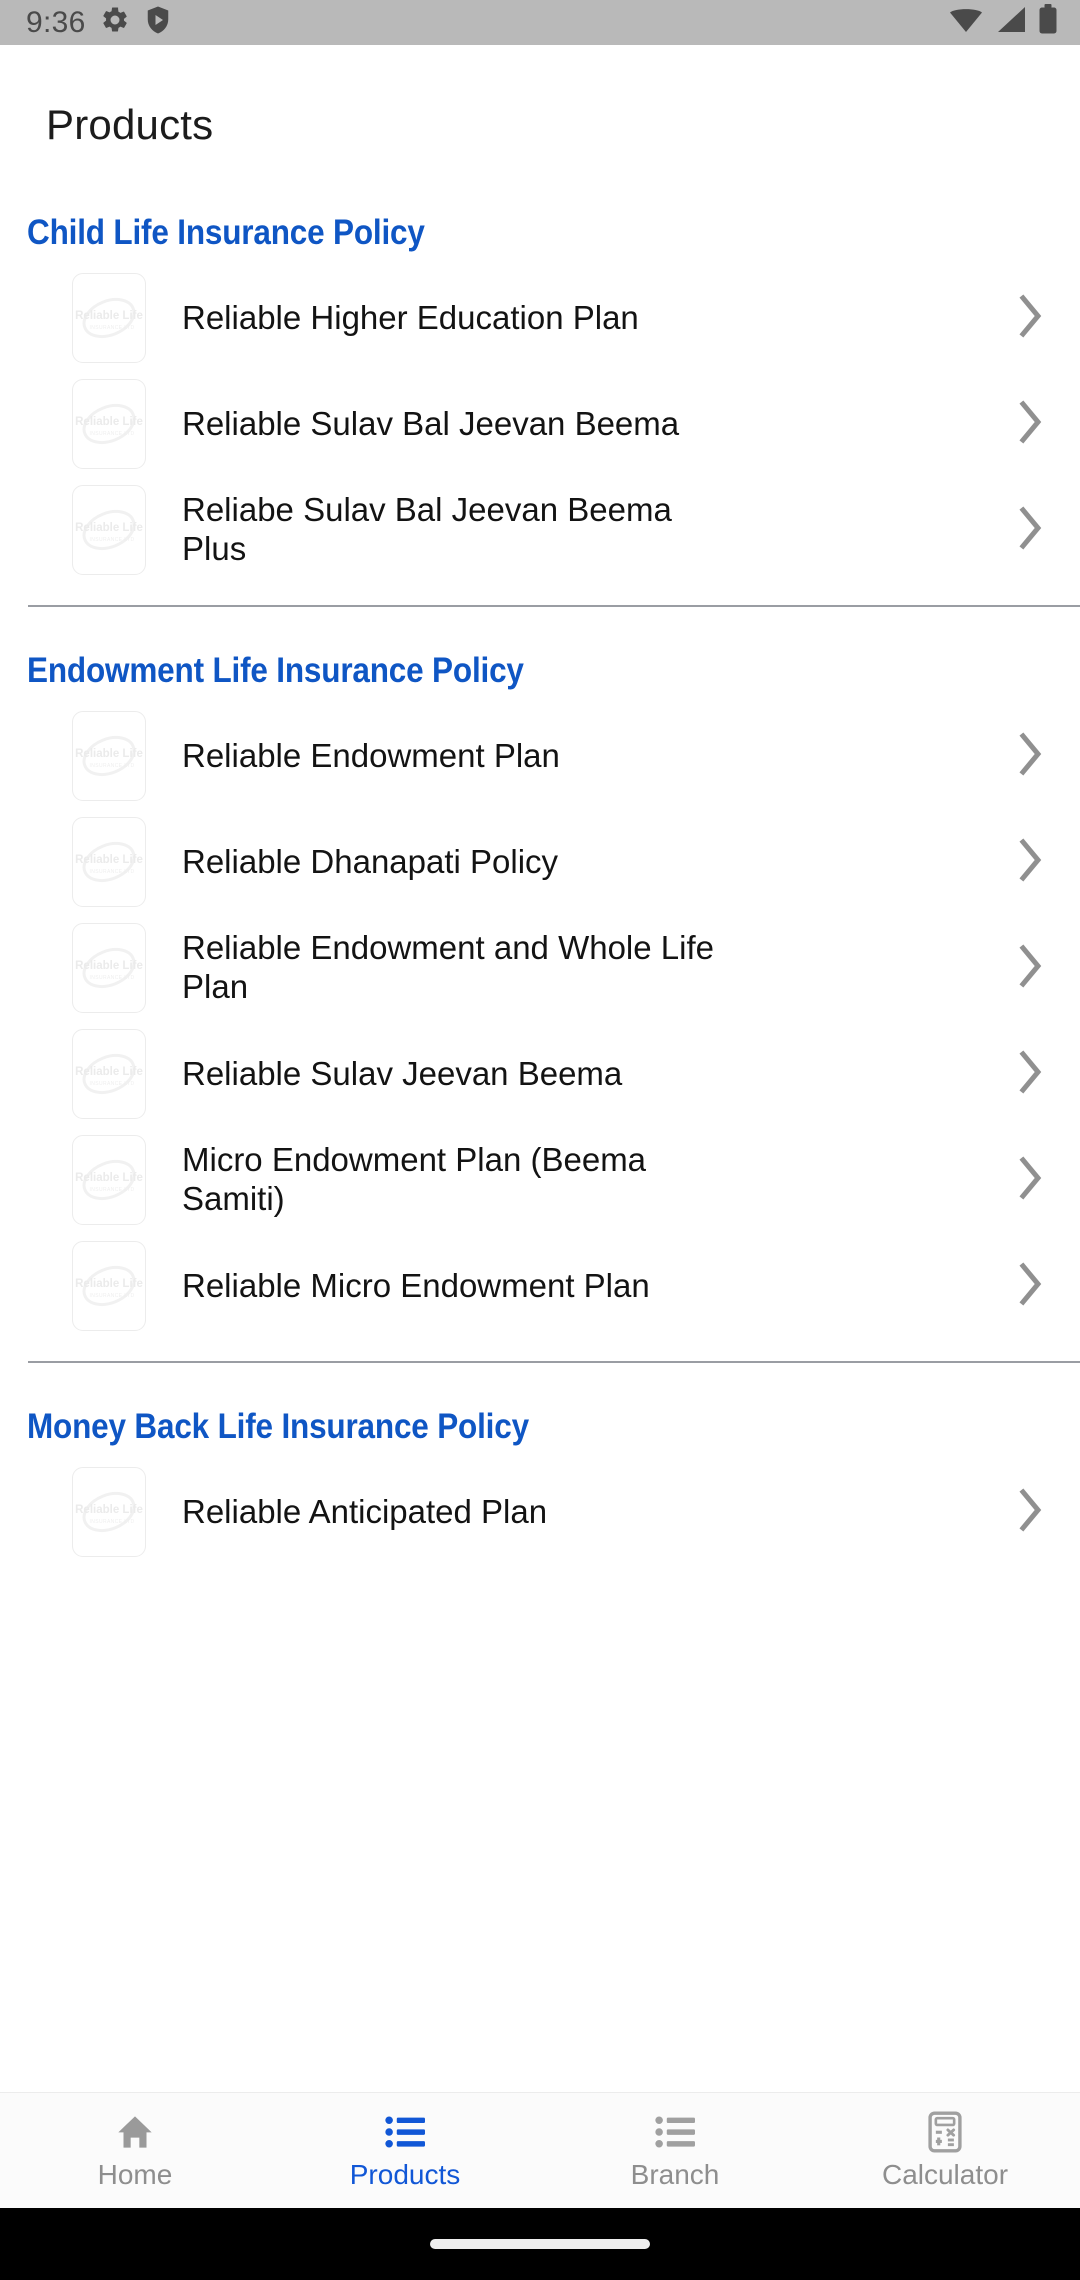 This screenshot has width=1080, height=2280. What do you see at coordinates (448, 967) in the screenshot?
I see `list-item-label: Reliable Endowment and Whole Life Plan` at bounding box center [448, 967].